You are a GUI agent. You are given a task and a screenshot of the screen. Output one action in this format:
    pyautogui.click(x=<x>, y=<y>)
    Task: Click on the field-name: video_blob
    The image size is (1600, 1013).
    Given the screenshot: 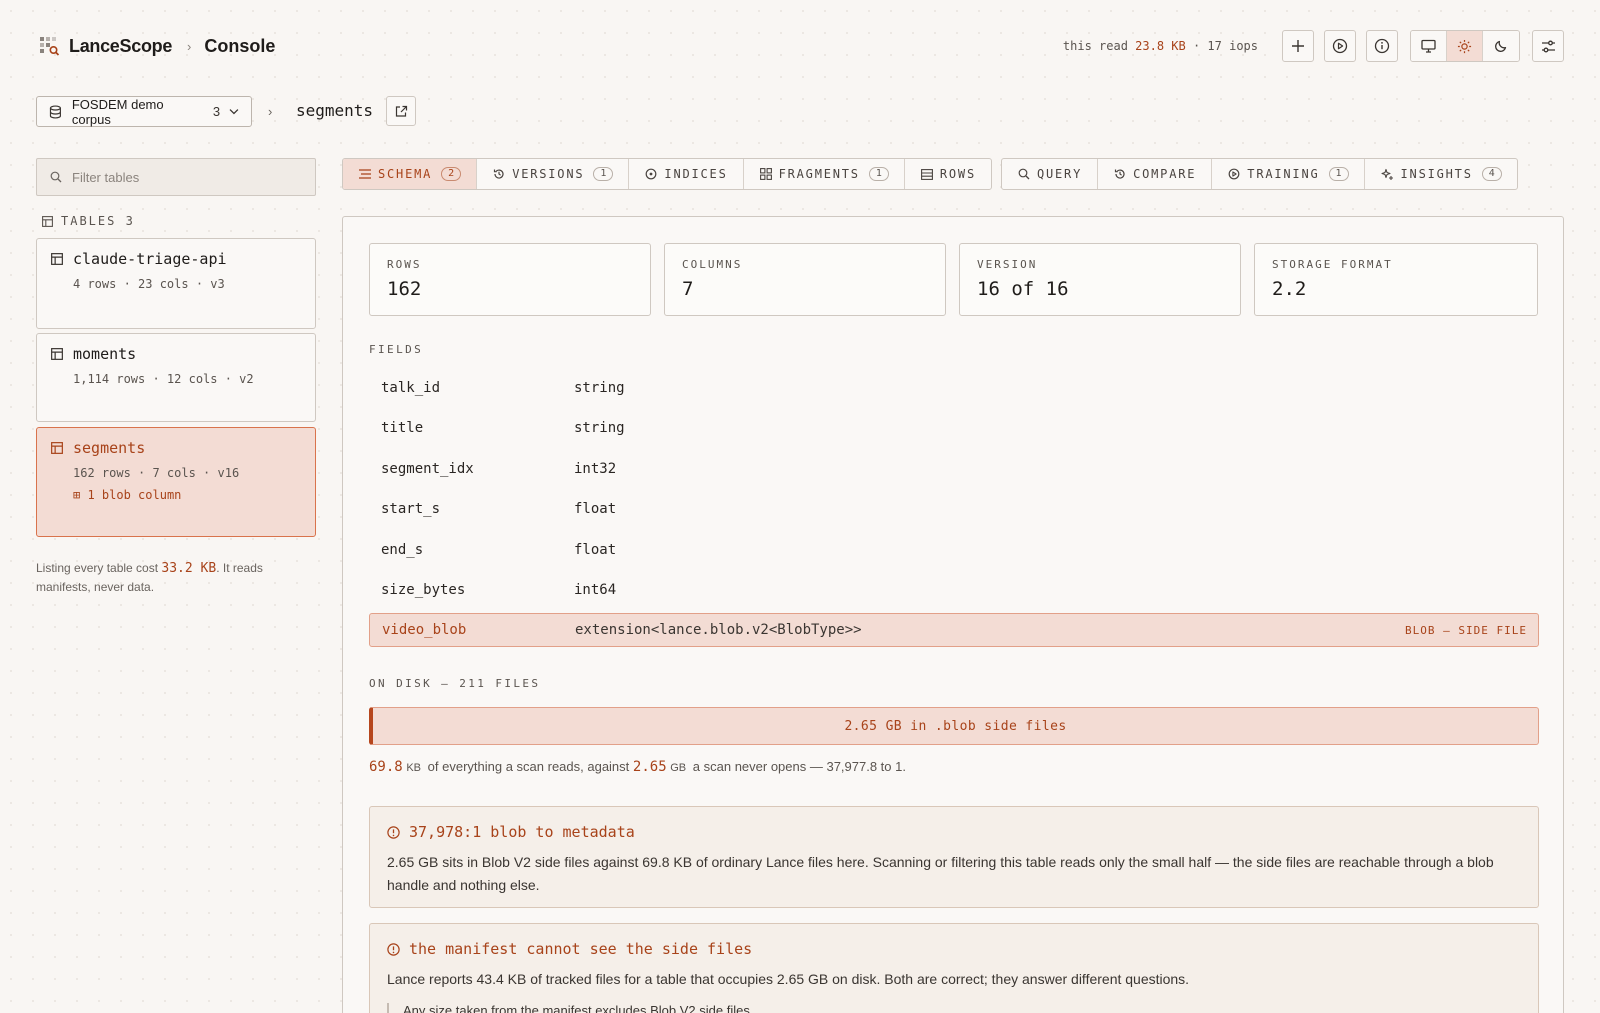 What is the action you would take?
    pyautogui.click(x=424, y=630)
    